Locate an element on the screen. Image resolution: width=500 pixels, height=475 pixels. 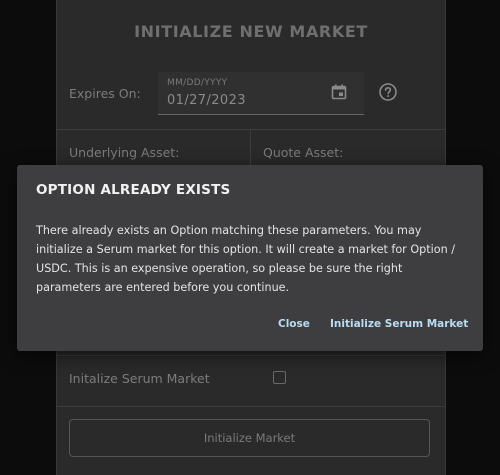
dialog-title: OPTION ALREADY EXISTS is located at coordinates (133, 190).